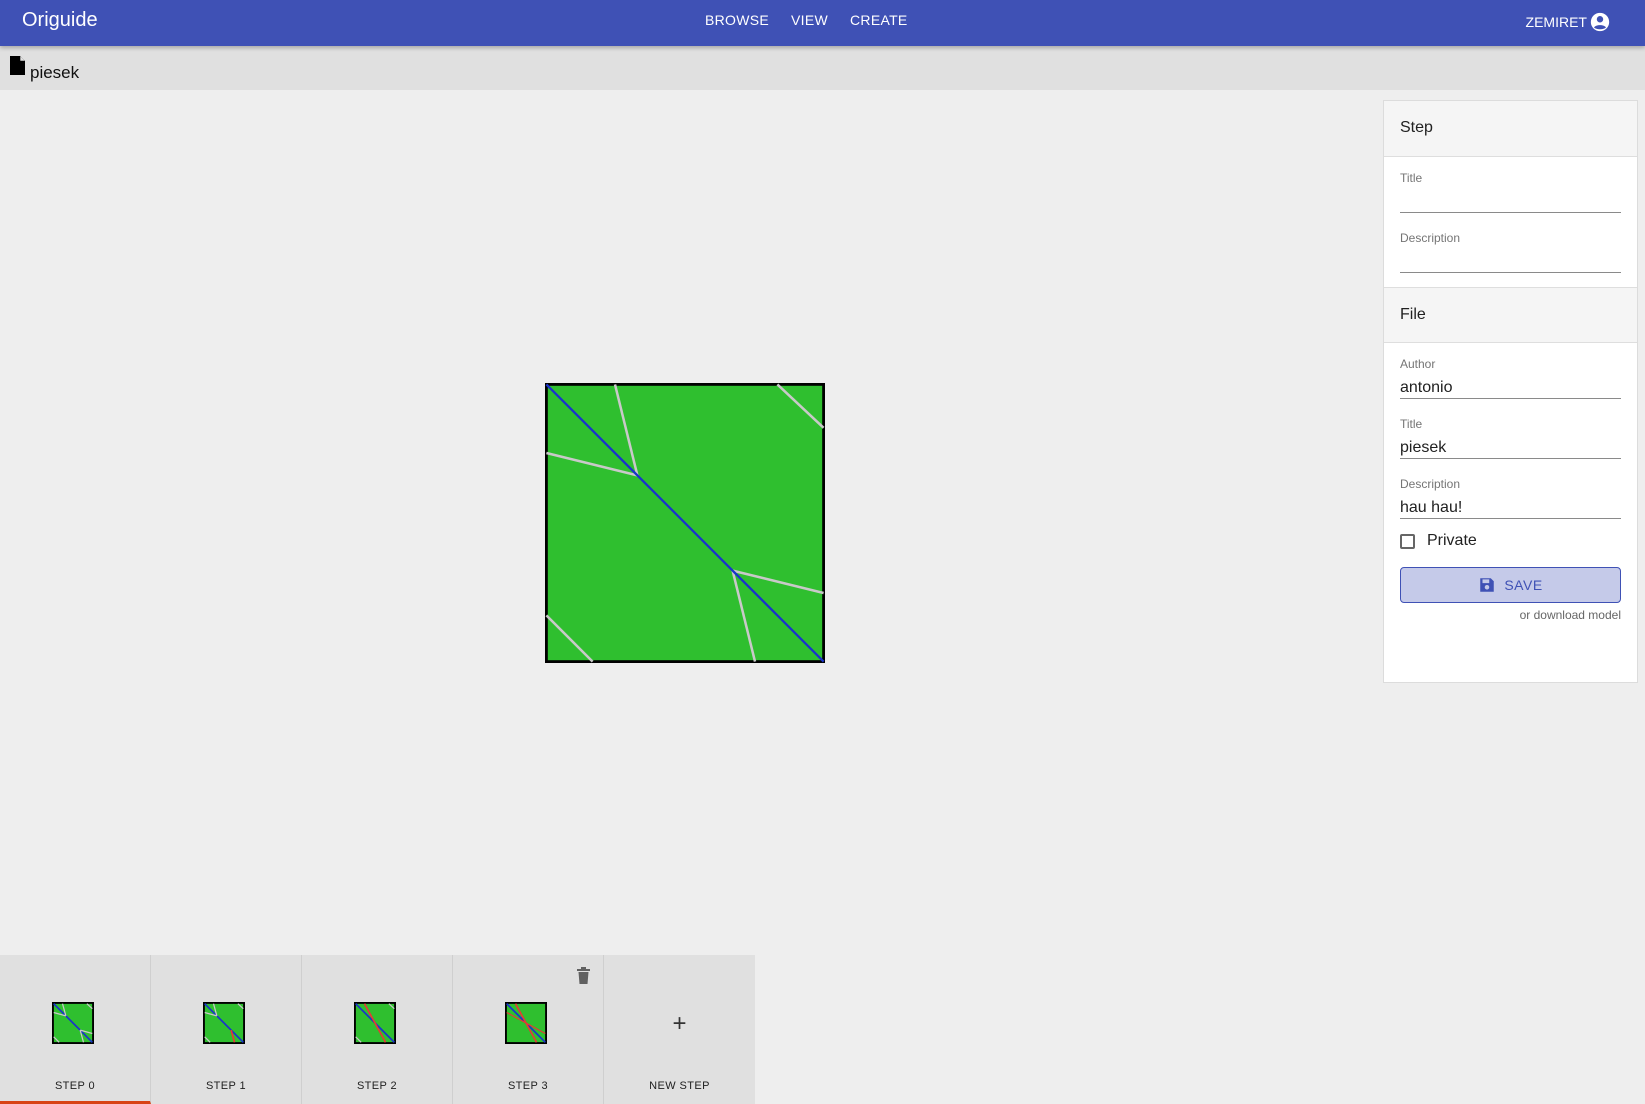 The width and height of the screenshot is (1645, 1104). Describe the element at coordinates (879, 20) in the screenshot. I see `nav-create: CREATE` at that location.